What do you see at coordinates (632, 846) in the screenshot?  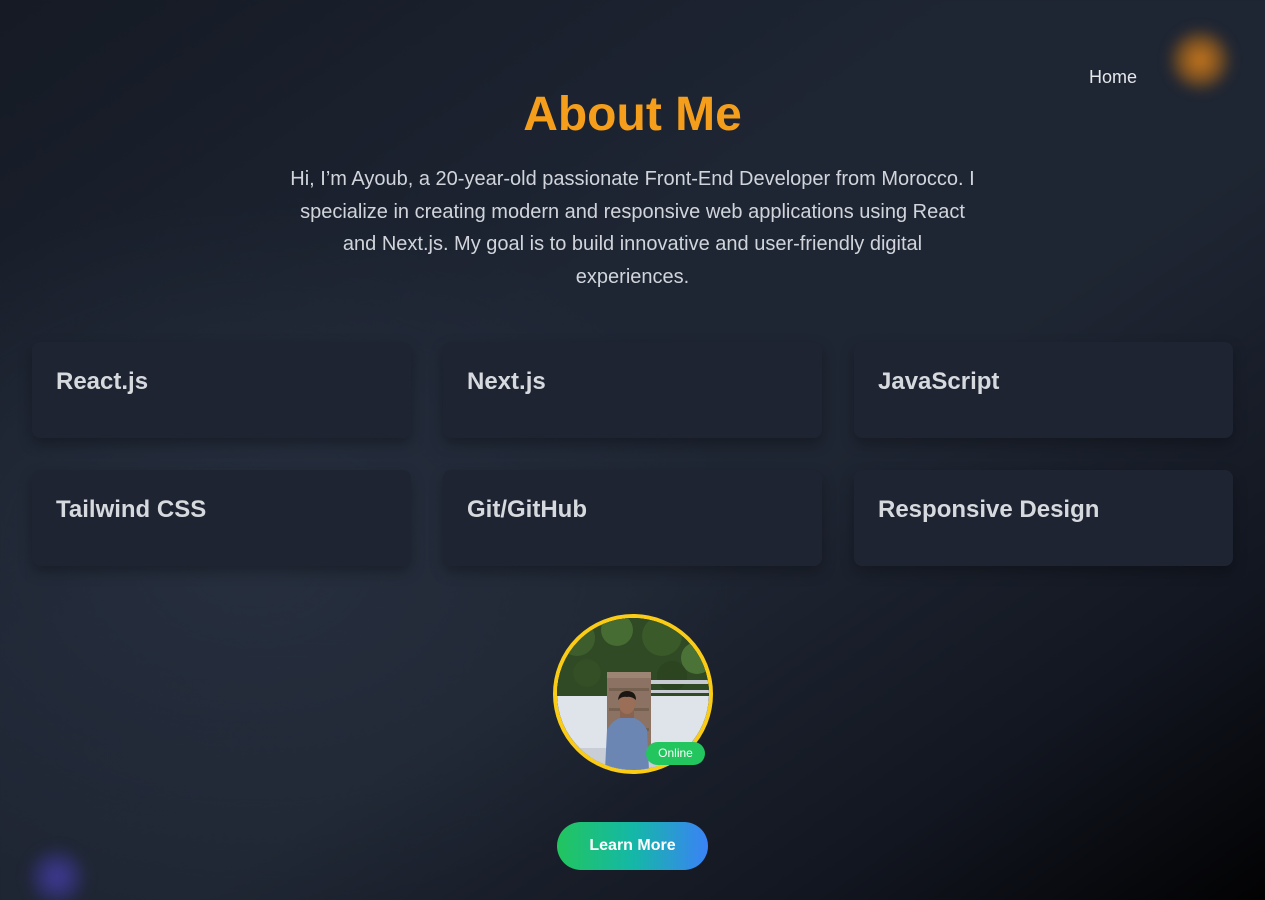 I see `learn-more-button: Learn More` at bounding box center [632, 846].